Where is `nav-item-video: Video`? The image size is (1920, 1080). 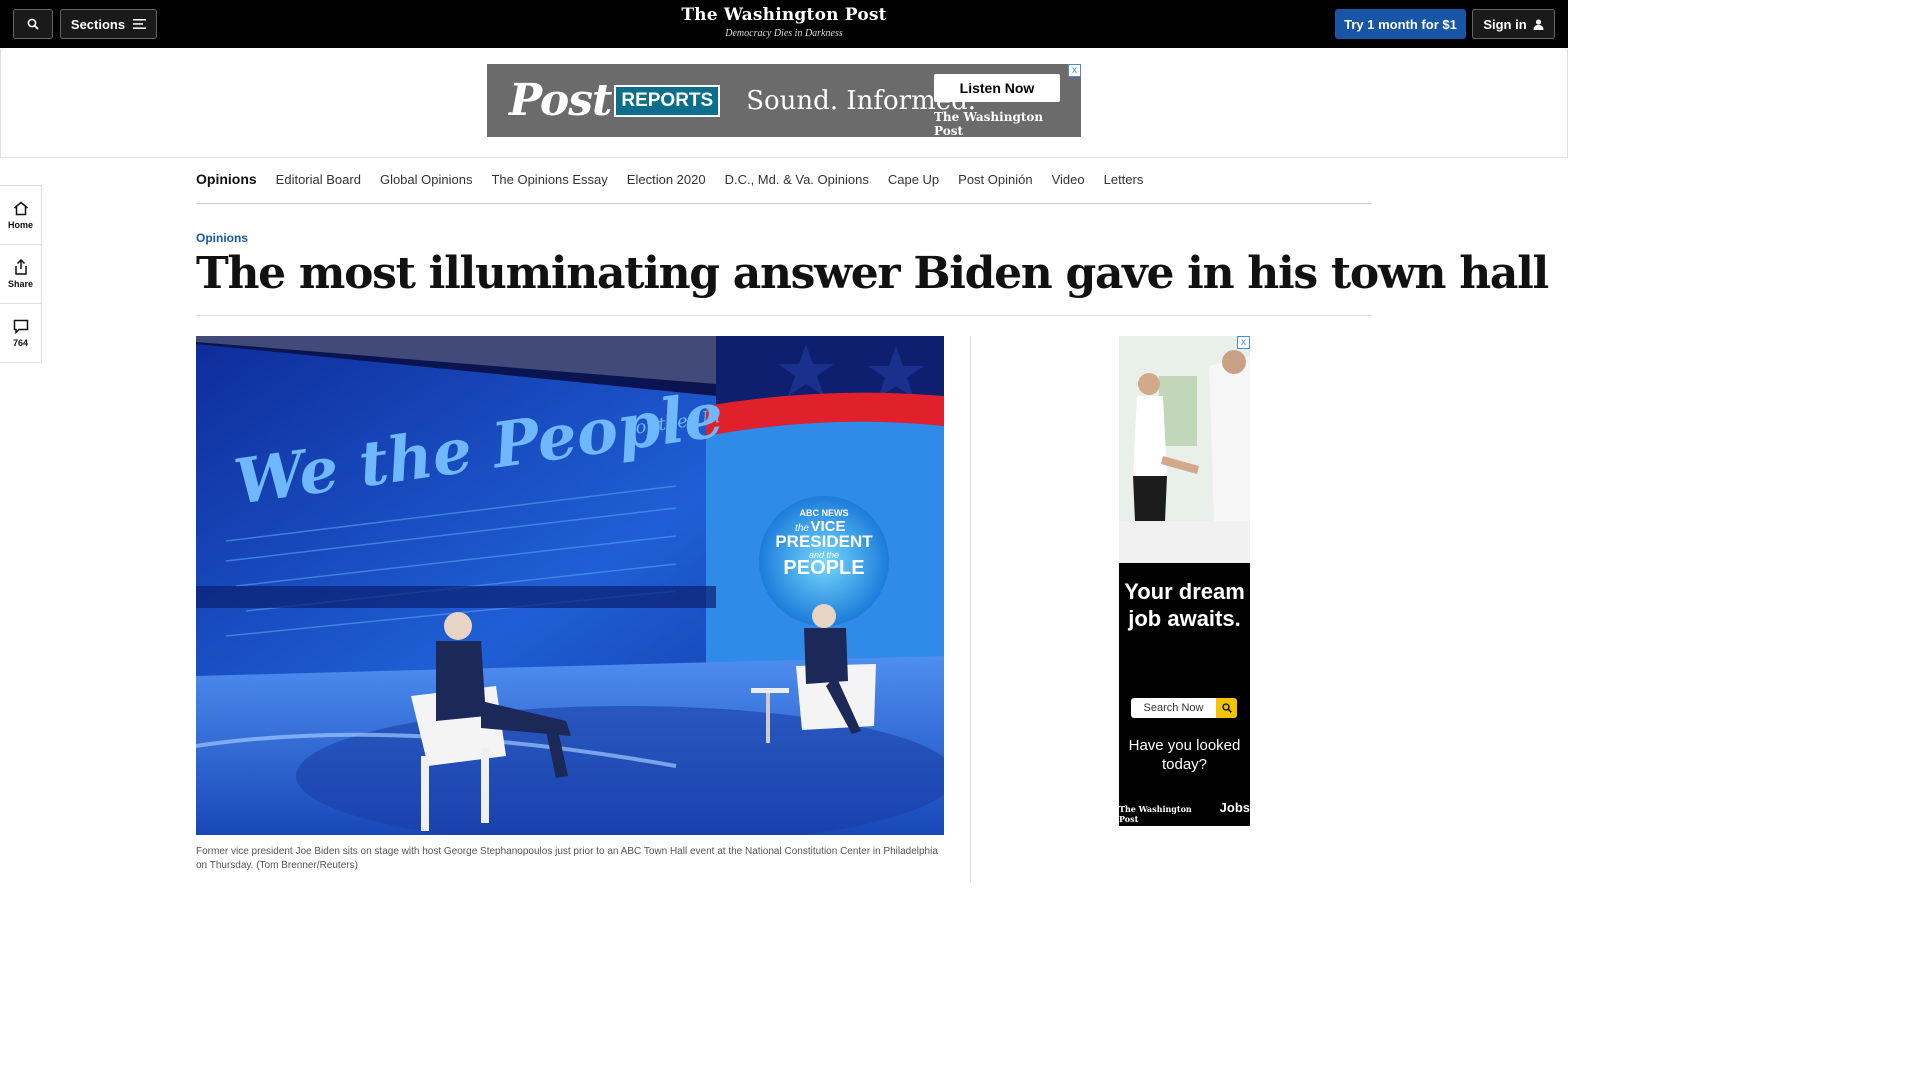
nav-item-video: Video is located at coordinates (1068, 179).